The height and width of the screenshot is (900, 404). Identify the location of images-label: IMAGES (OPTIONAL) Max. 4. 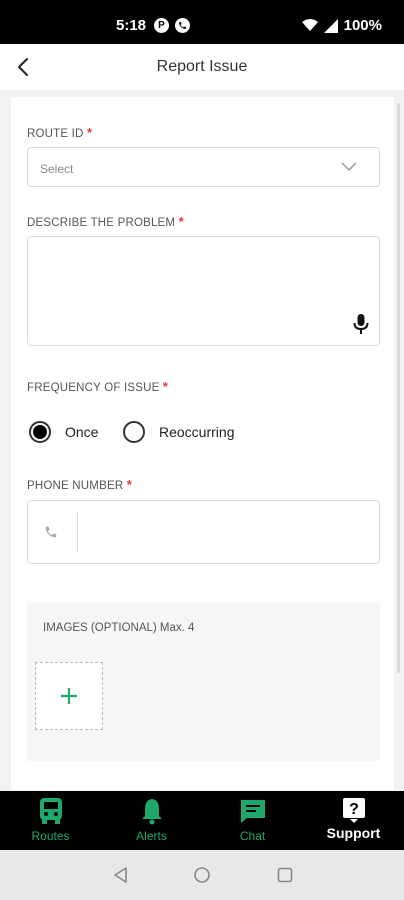
(119, 628).